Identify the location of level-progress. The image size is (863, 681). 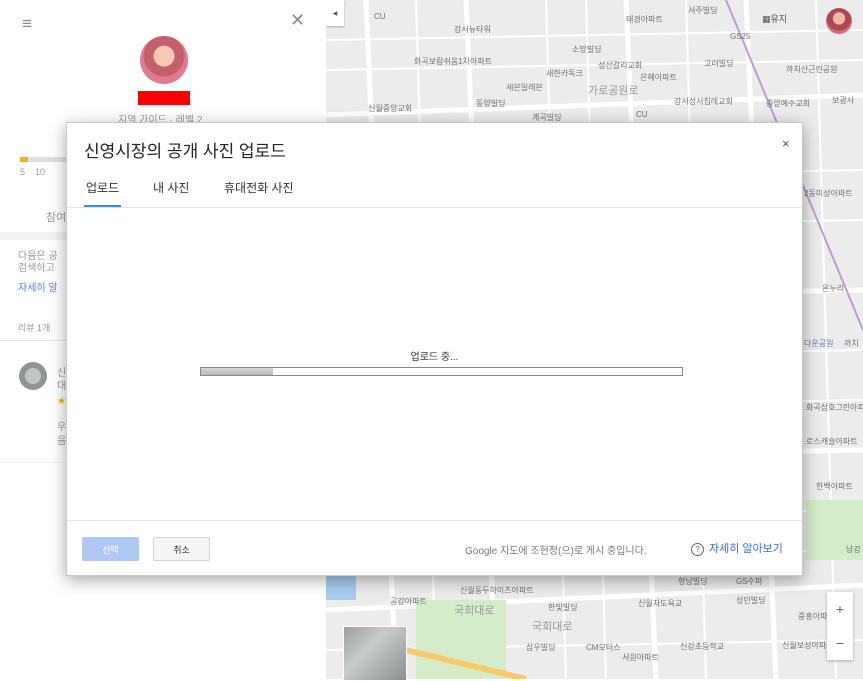
(43, 159).